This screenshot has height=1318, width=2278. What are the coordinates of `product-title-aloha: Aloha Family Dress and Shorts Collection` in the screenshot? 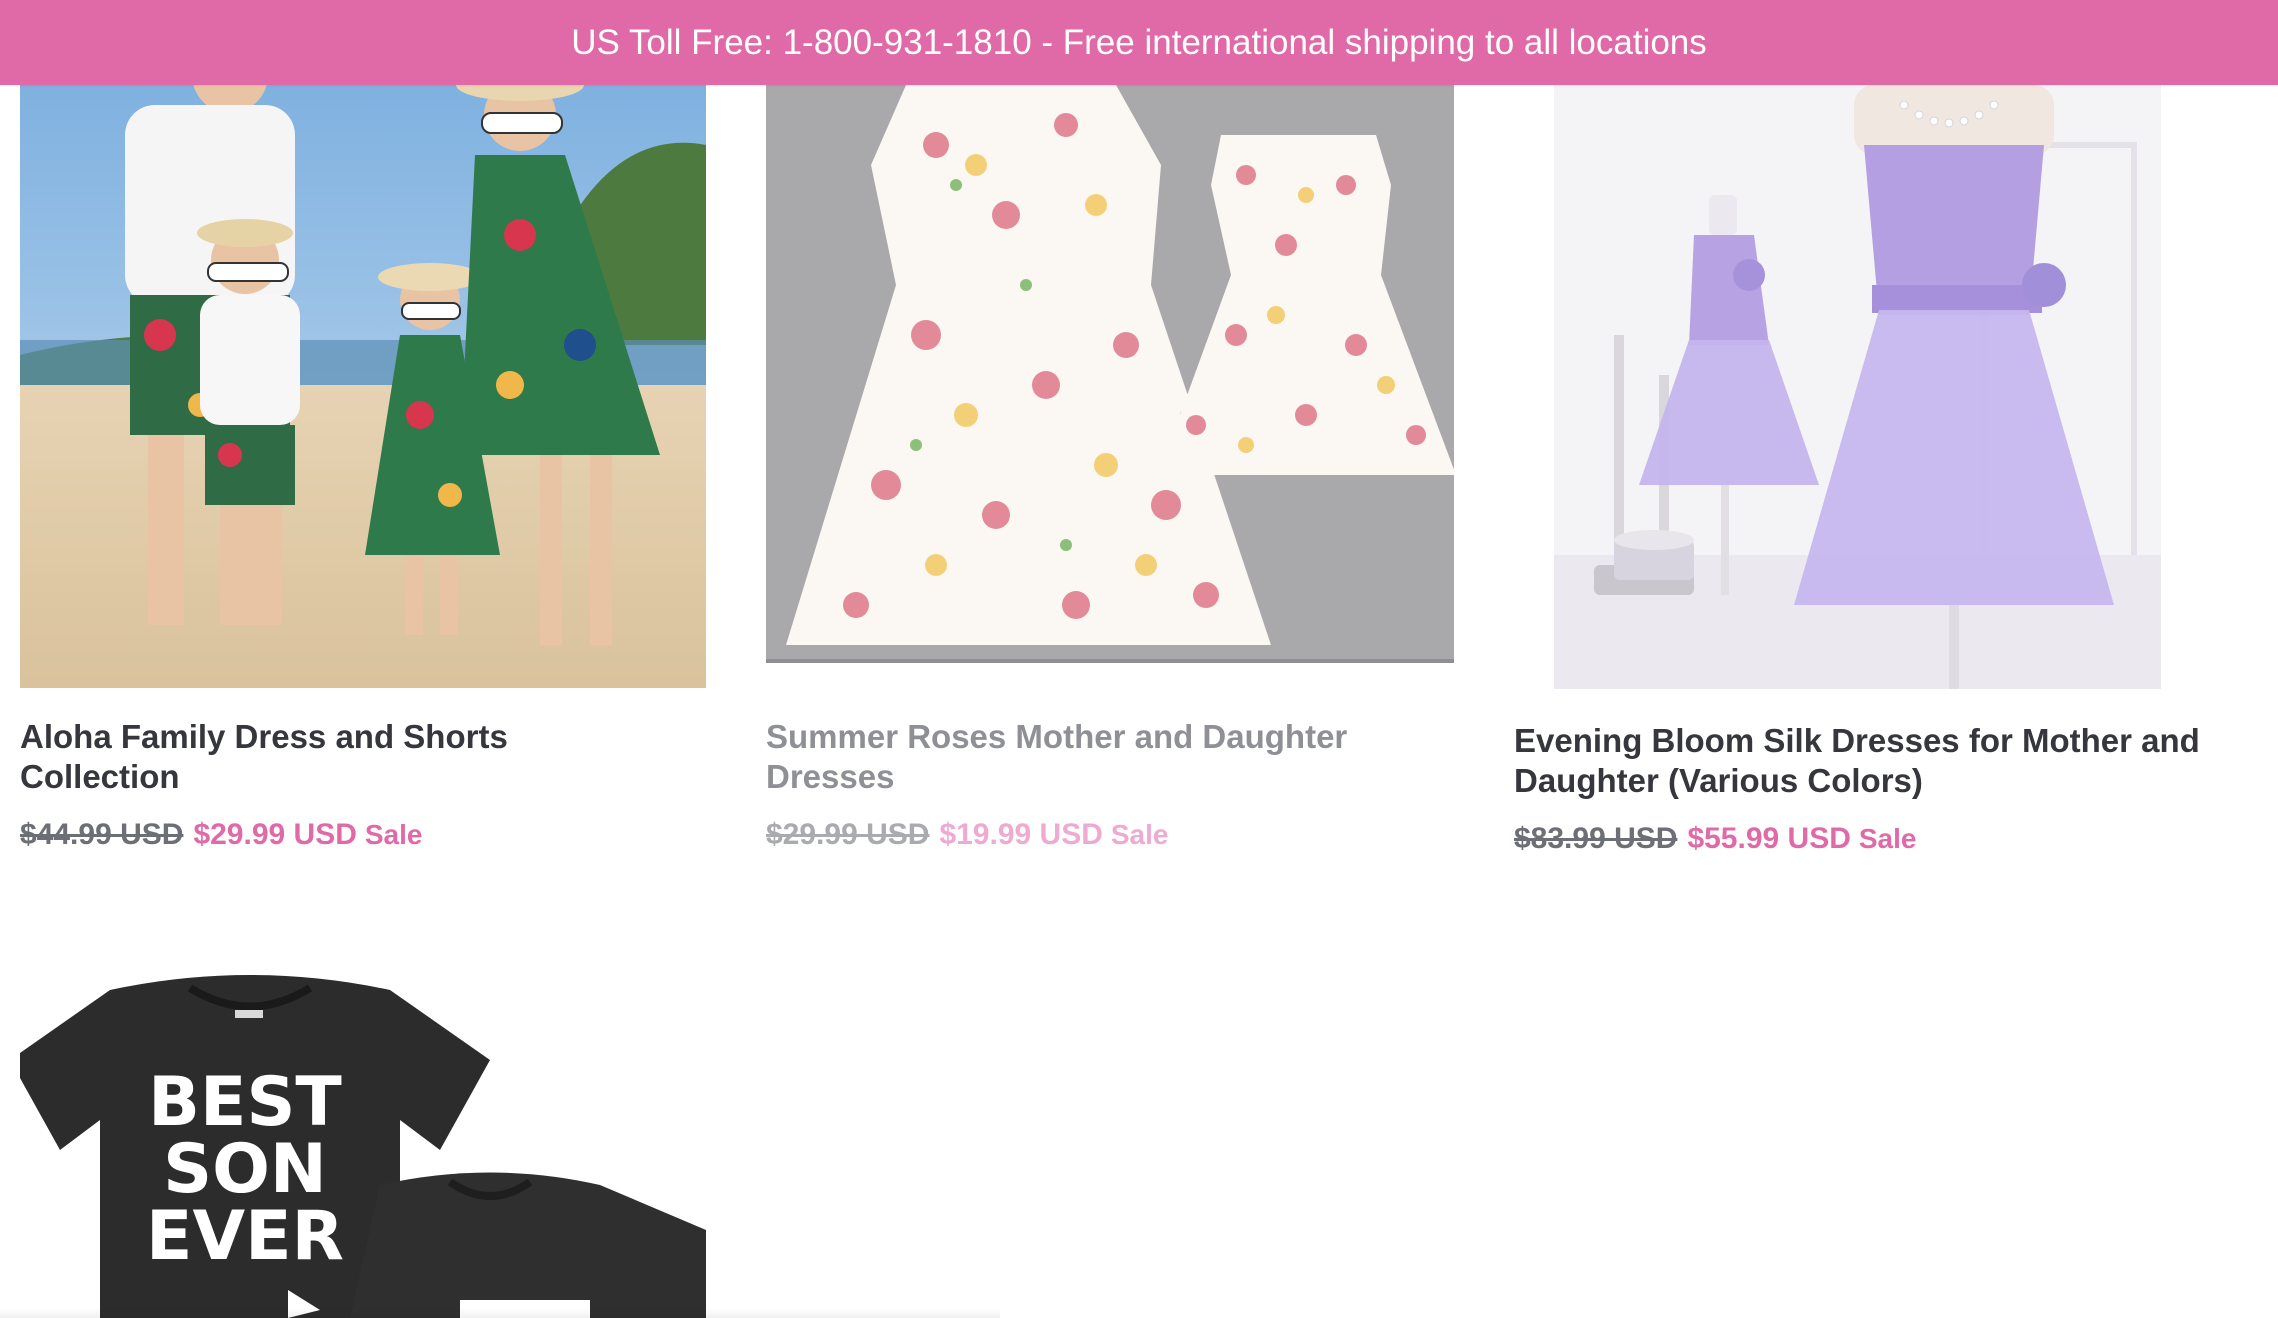 It's located at (340, 757).